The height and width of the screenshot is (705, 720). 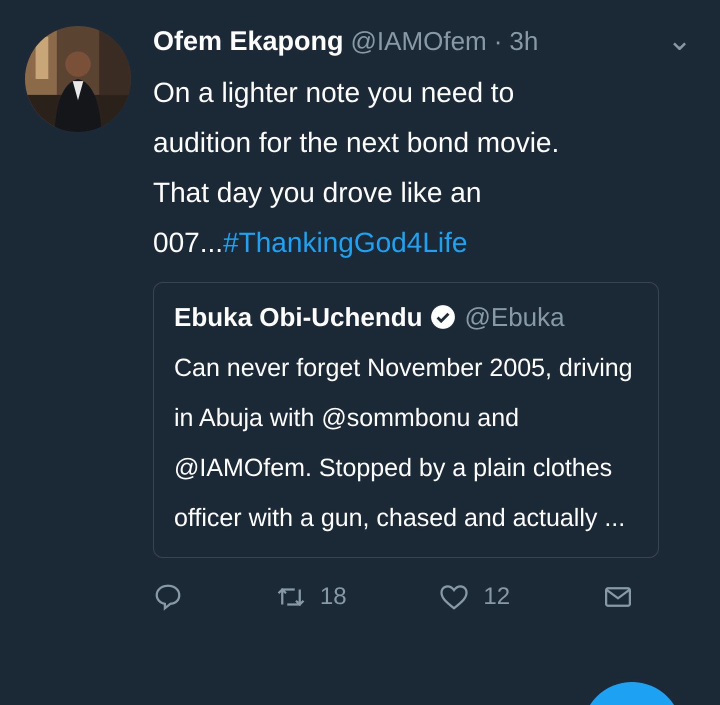 I want to click on chevron-button: ⌄, so click(x=679, y=41).